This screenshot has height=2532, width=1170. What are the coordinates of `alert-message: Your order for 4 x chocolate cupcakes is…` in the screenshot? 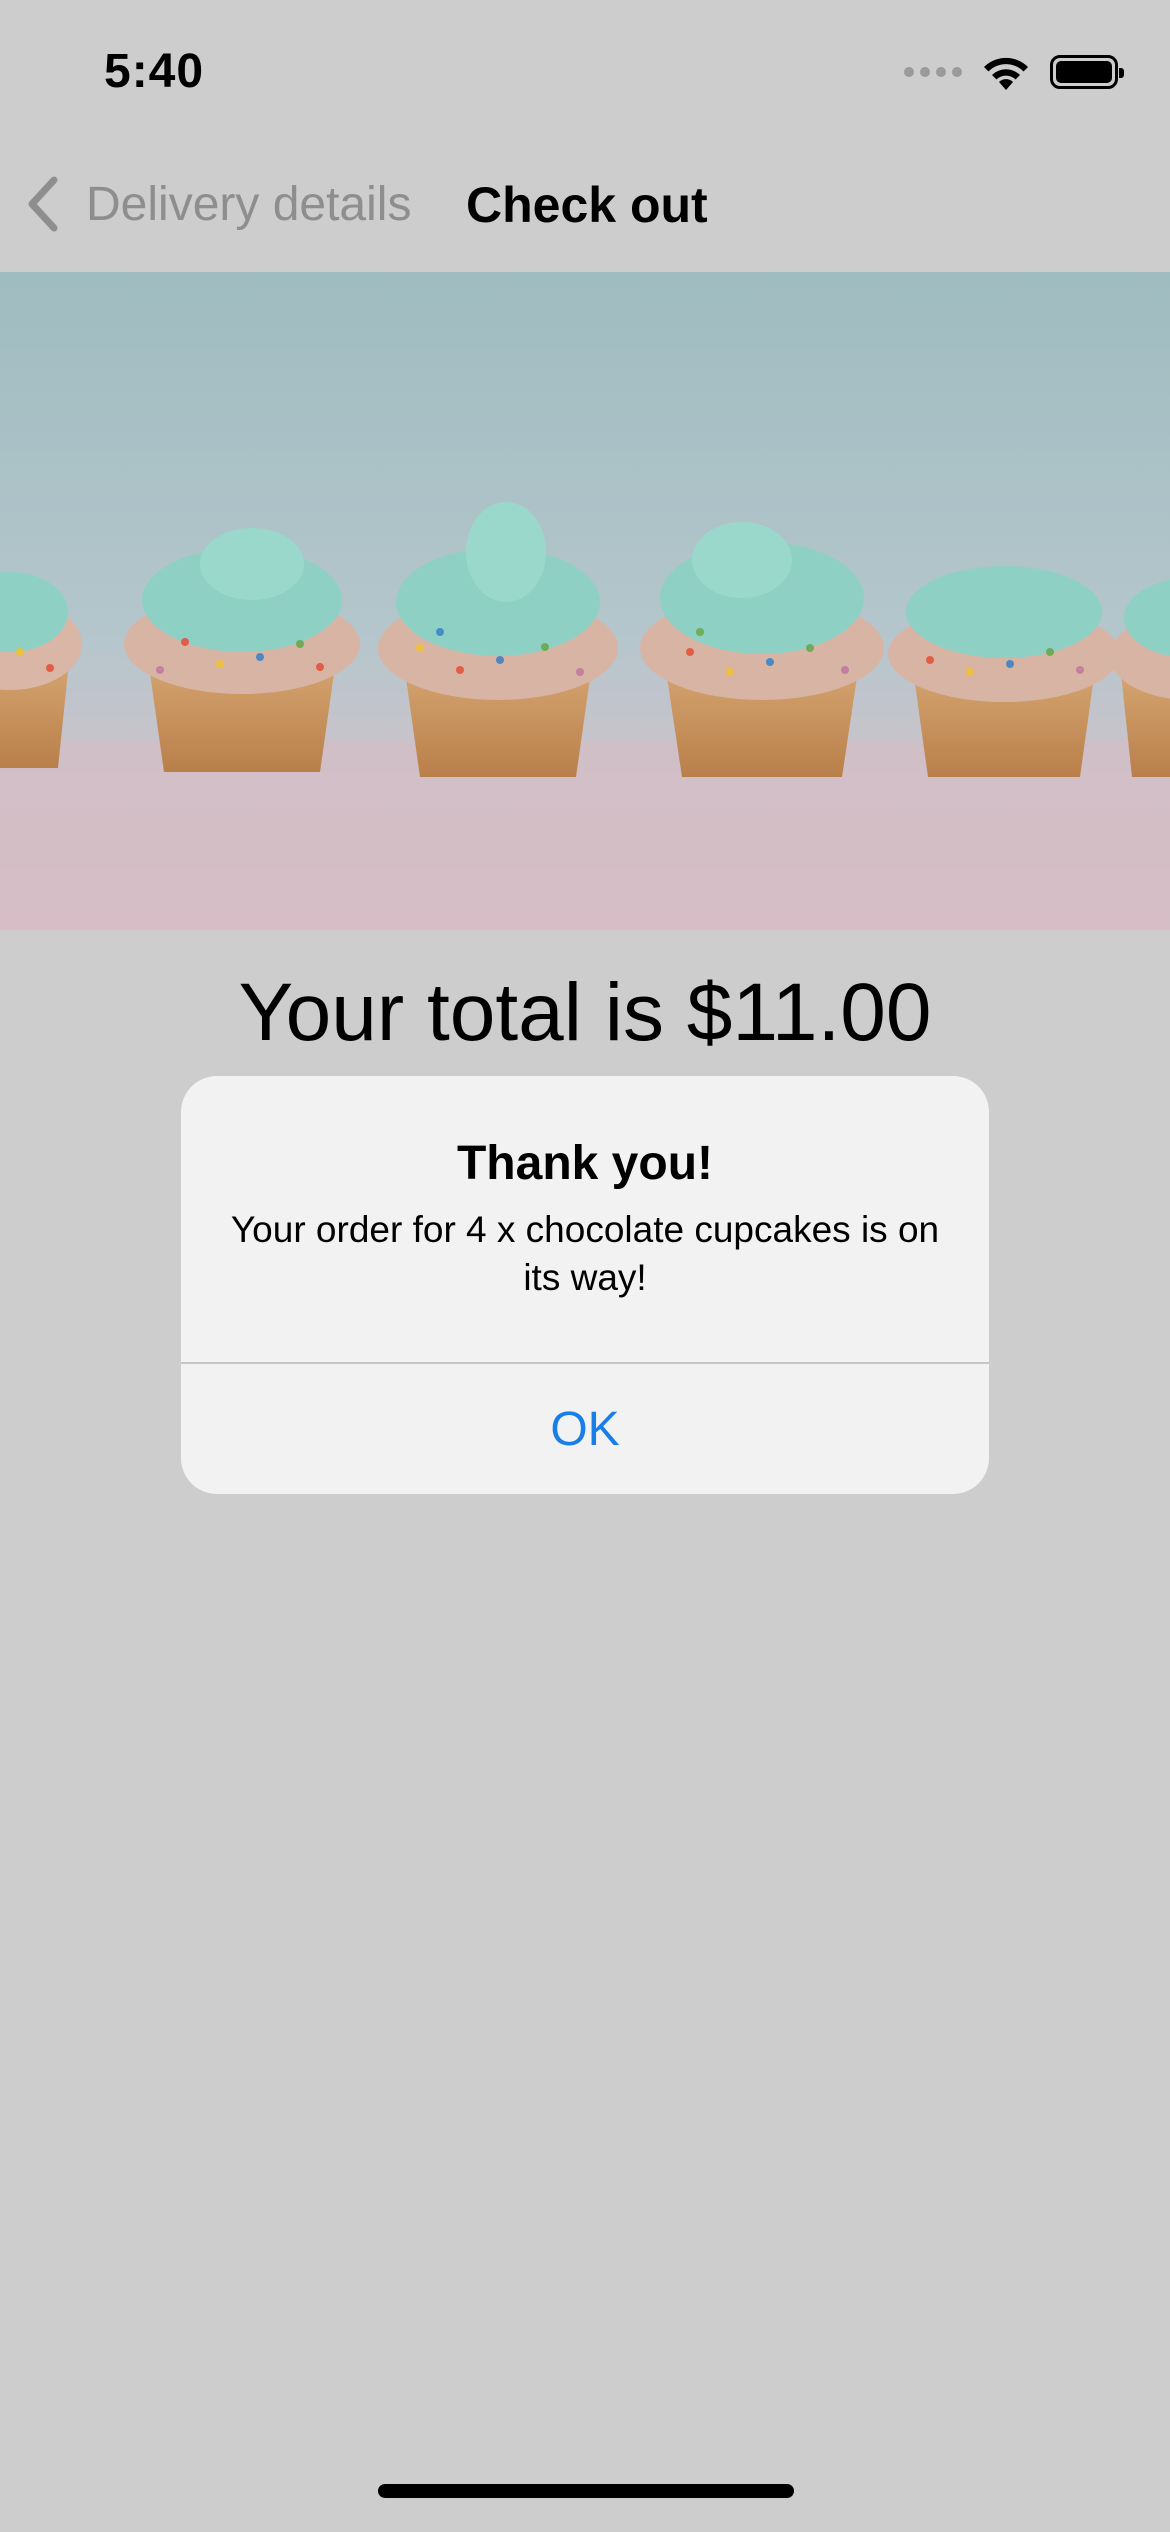 It's located at (585, 1253).